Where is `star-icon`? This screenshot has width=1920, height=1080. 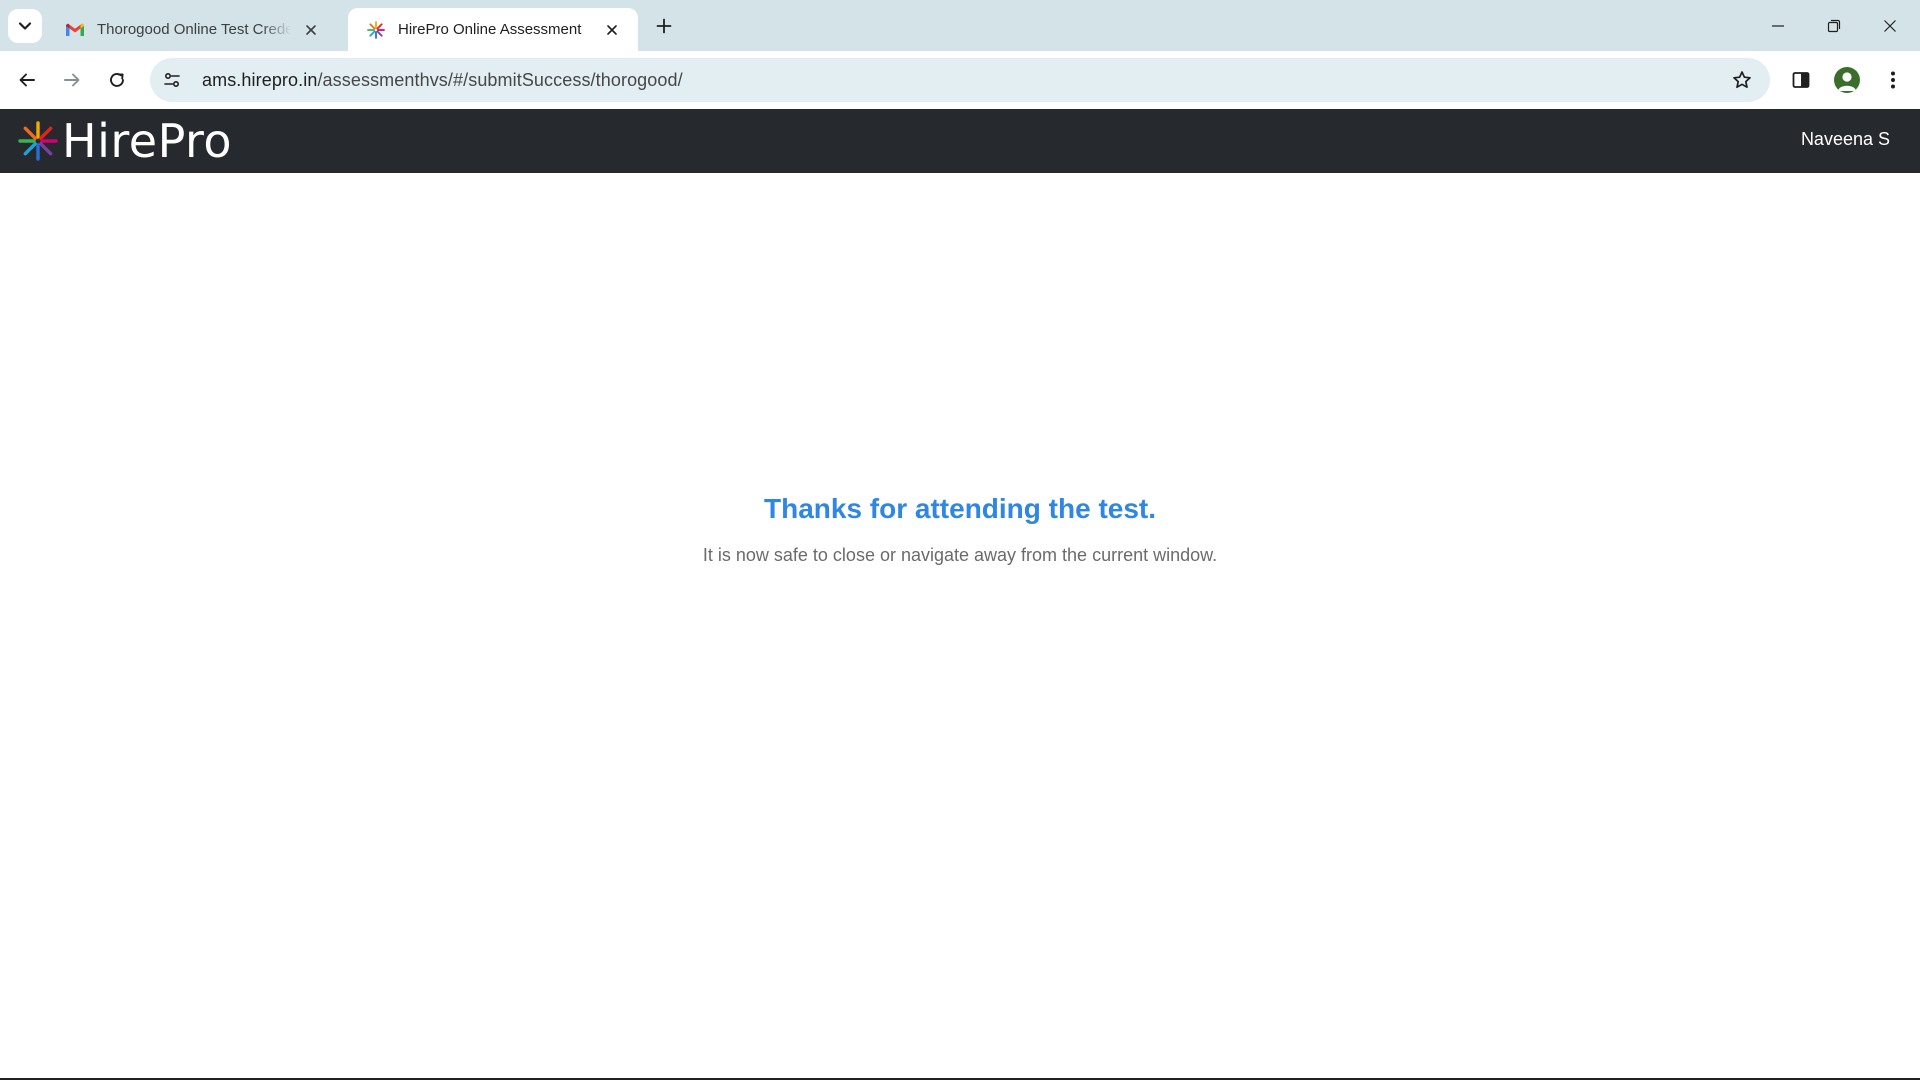
star-icon is located at coordinates (1742, 80).